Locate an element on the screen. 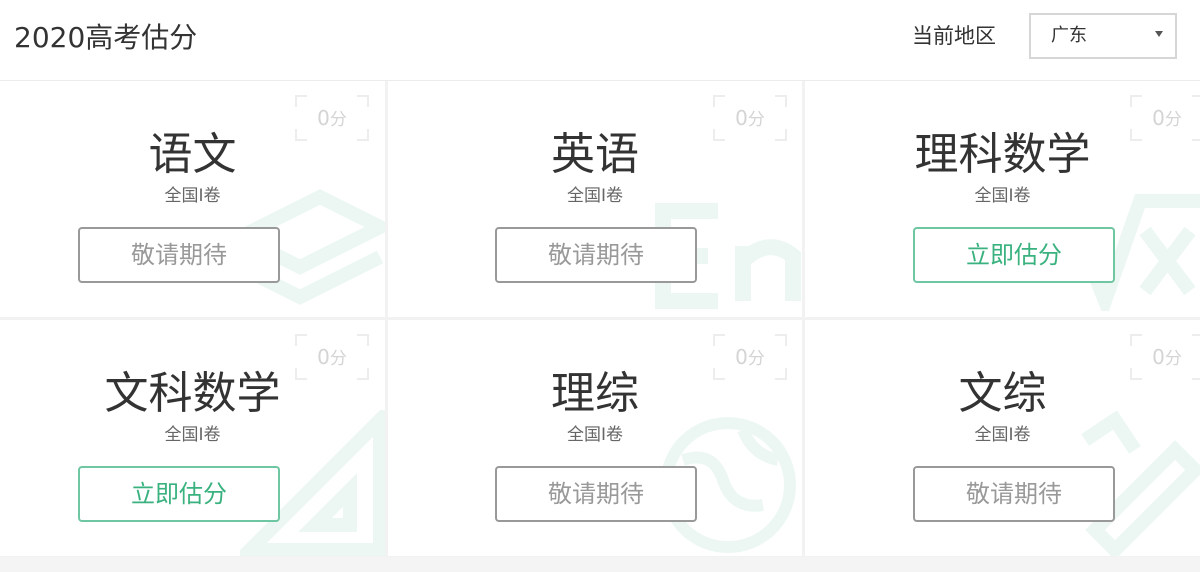  subject-card-science-math: 0分 理科数学 全国I卷 立即估分 is located at coordinates (1002, 199).